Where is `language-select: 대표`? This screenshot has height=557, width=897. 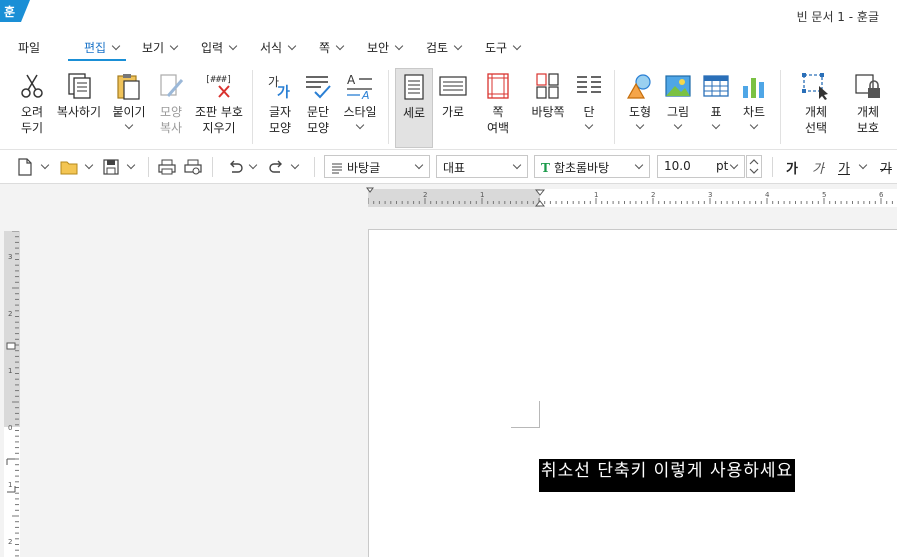
language-select: 대표 is located at coordinates (482, 166).